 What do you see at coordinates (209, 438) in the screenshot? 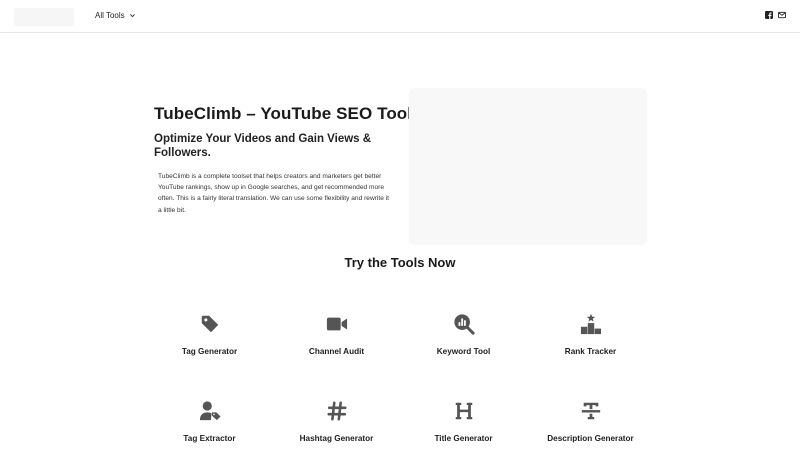
I see `tool-label: Tag Extractor` at bounding box center [209, 438].